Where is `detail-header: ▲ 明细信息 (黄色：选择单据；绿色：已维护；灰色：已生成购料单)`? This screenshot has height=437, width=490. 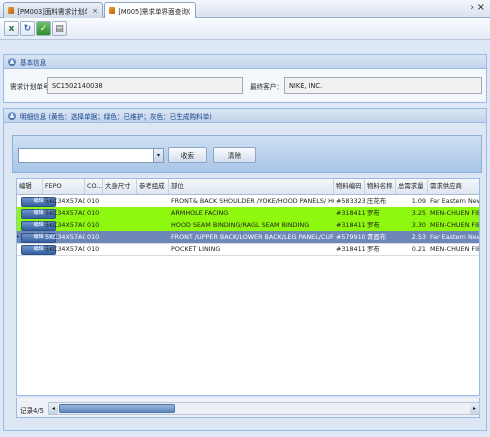 detail-header: ▲ 明细信息 (黄色：选择单据；绿色：已维护；灰色：已生成购料单) is located at coordinates (245, 115).